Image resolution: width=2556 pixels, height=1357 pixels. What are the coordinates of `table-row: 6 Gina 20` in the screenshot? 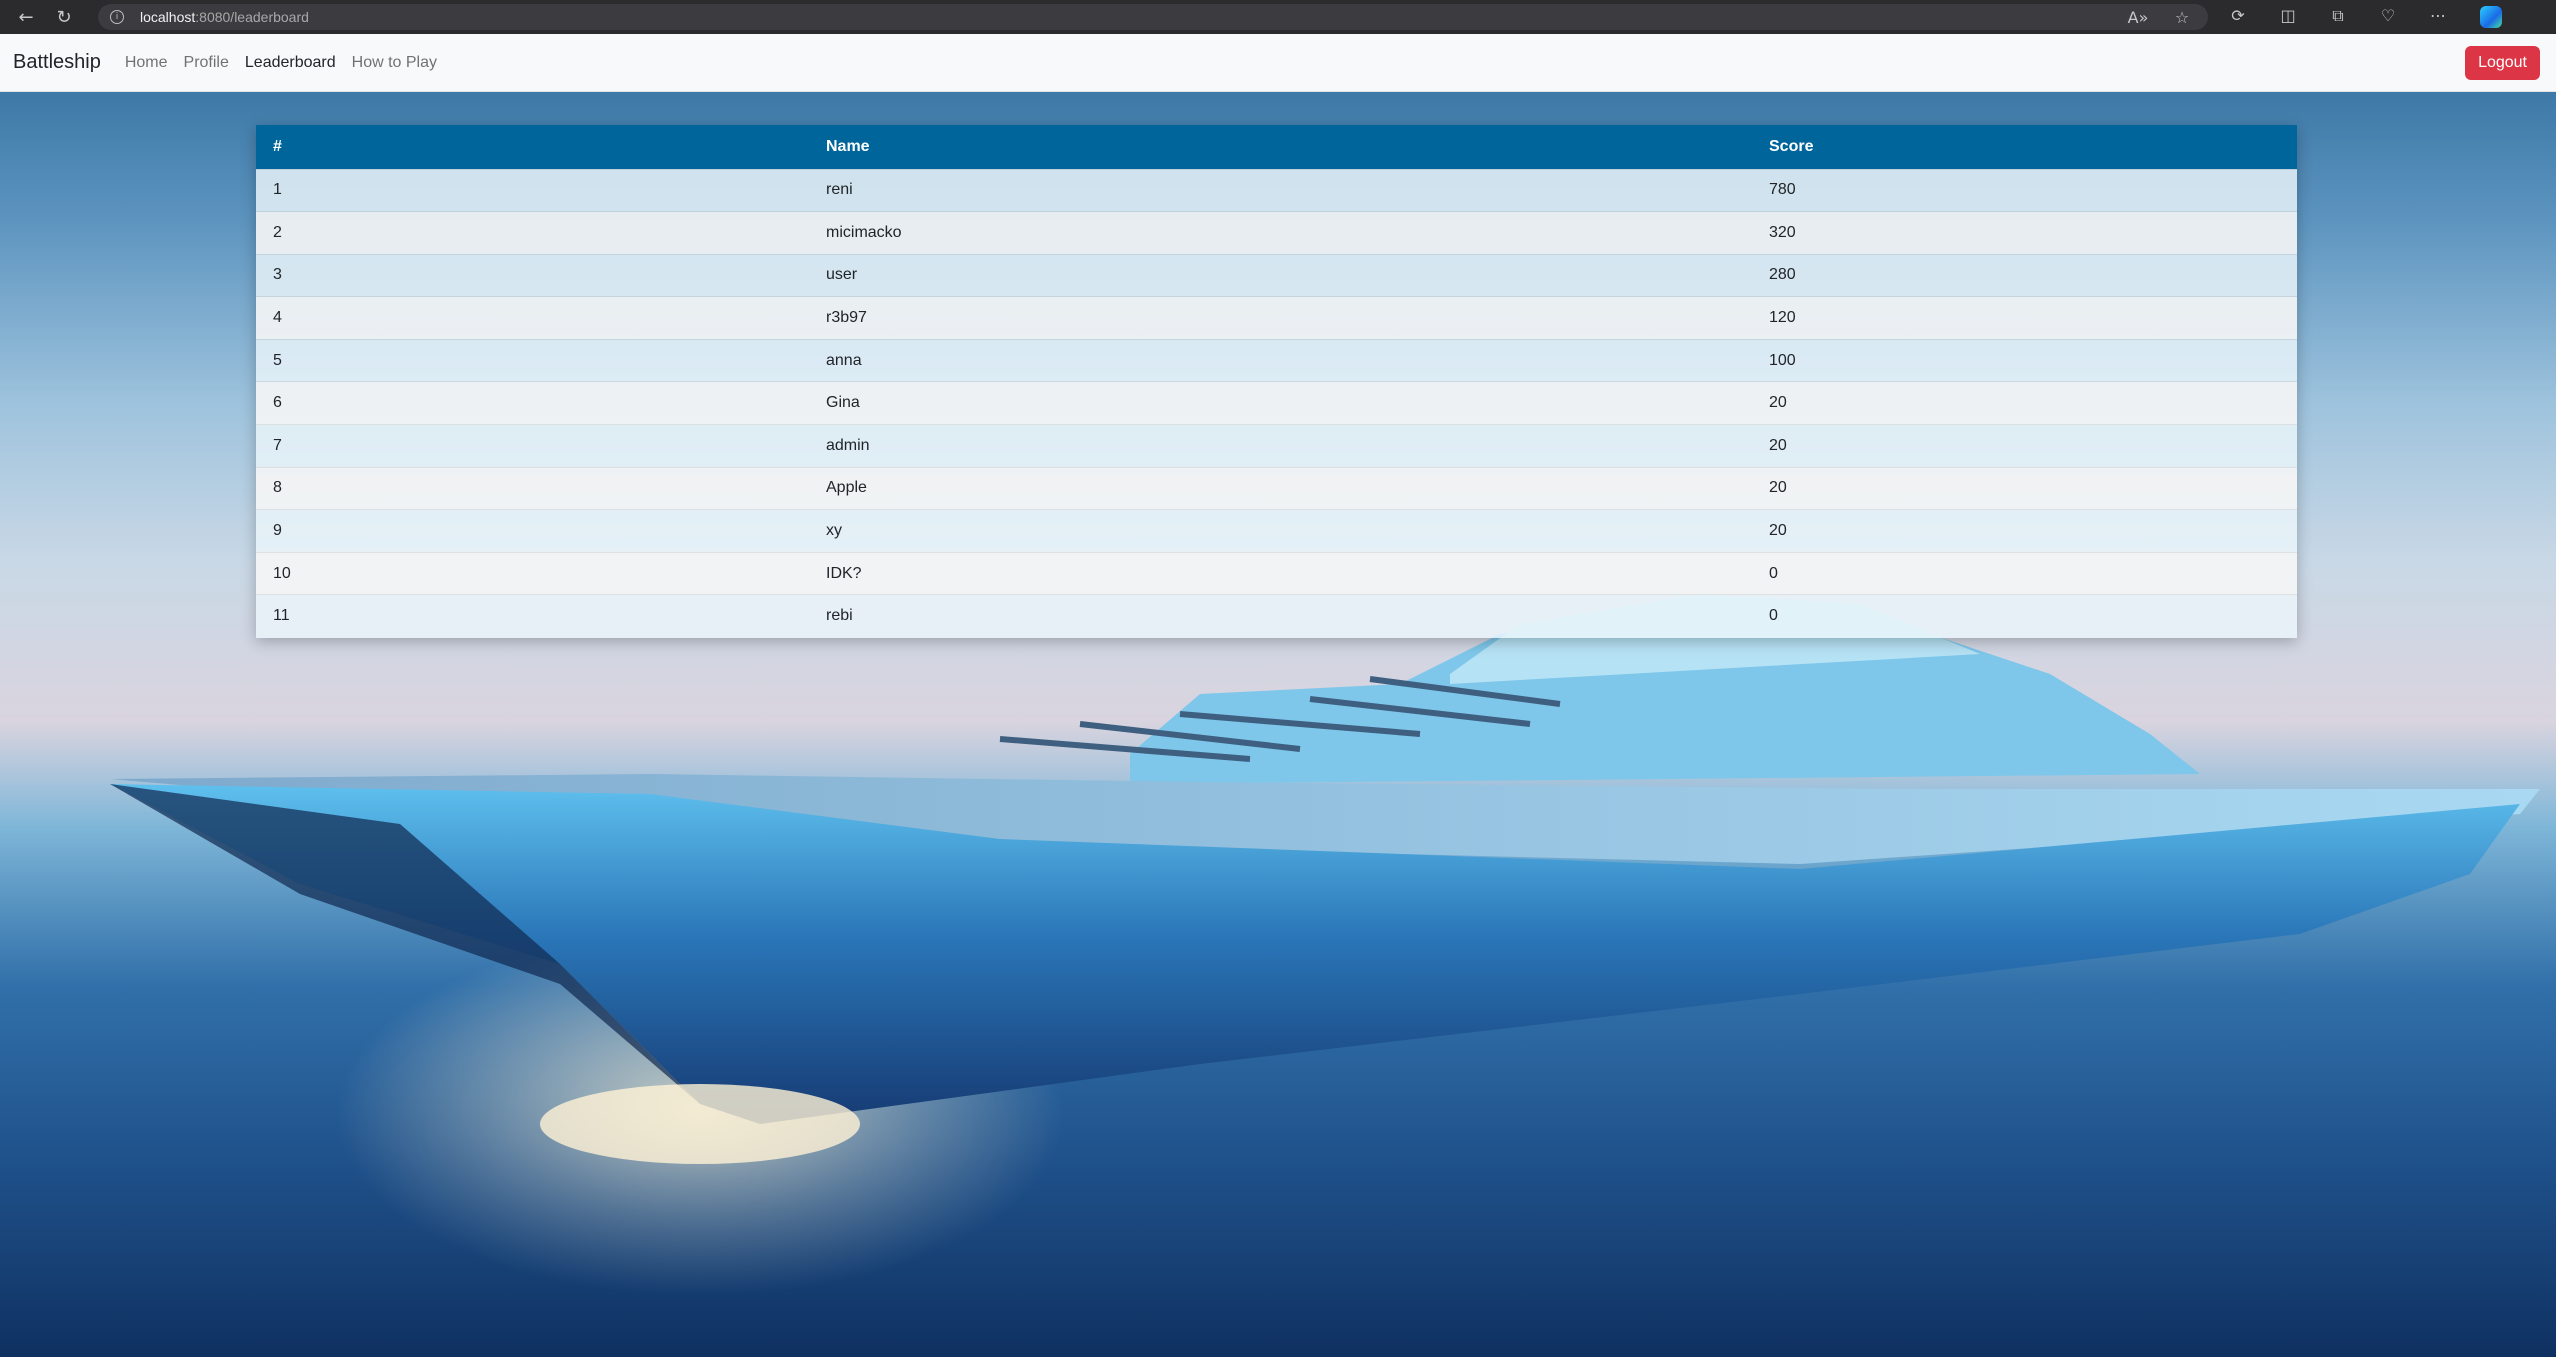 It's located at (1276, 403).